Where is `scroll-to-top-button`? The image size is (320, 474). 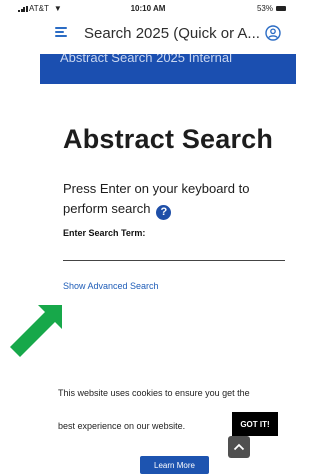 scroll-to-top-button is located at coordinates (239, 447).